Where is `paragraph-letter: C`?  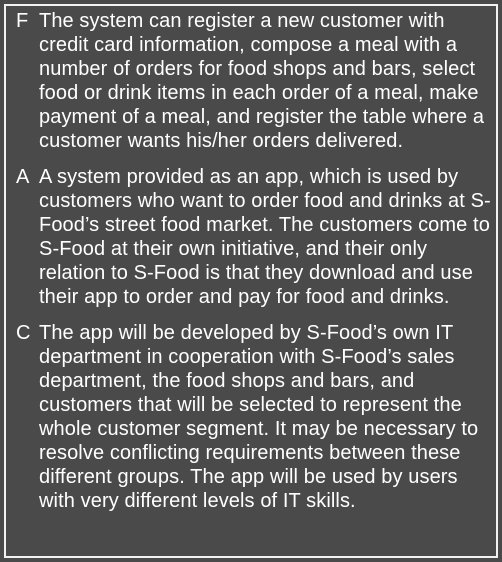 paragraph-letter: C is located at coordinates (23, 333).